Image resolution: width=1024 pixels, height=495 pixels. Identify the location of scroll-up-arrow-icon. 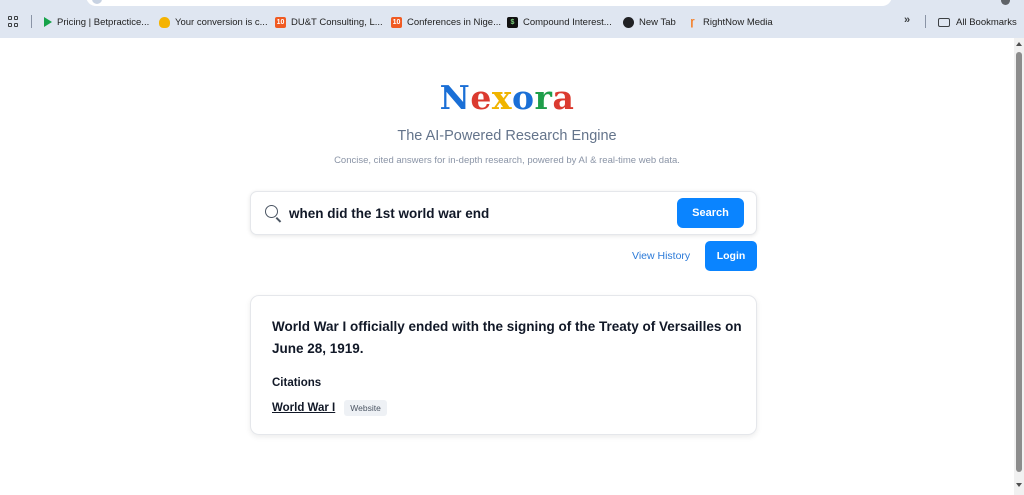
(1019, 44).